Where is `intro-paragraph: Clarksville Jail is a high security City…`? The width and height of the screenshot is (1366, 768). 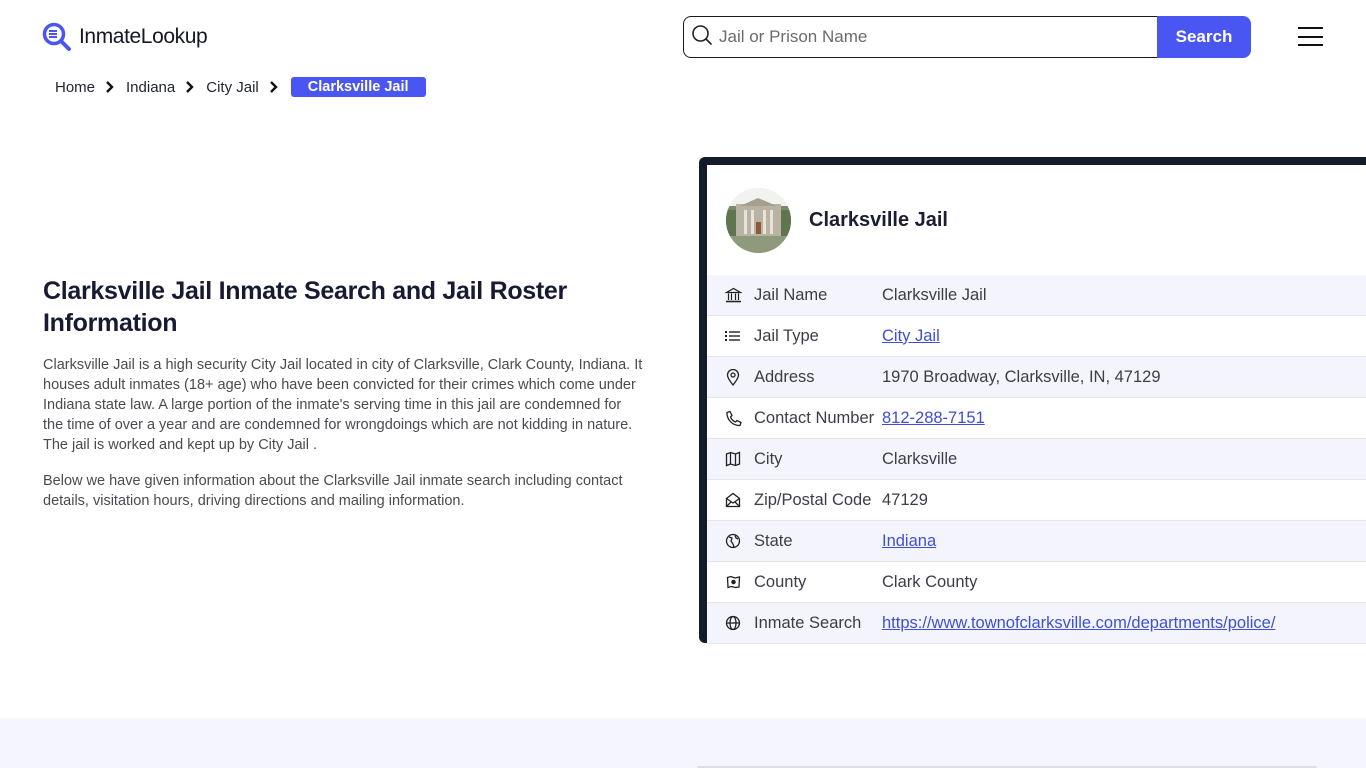
intro-paragraph: Clarksville Jail is a high security City… is located at coordinates (343, 405).